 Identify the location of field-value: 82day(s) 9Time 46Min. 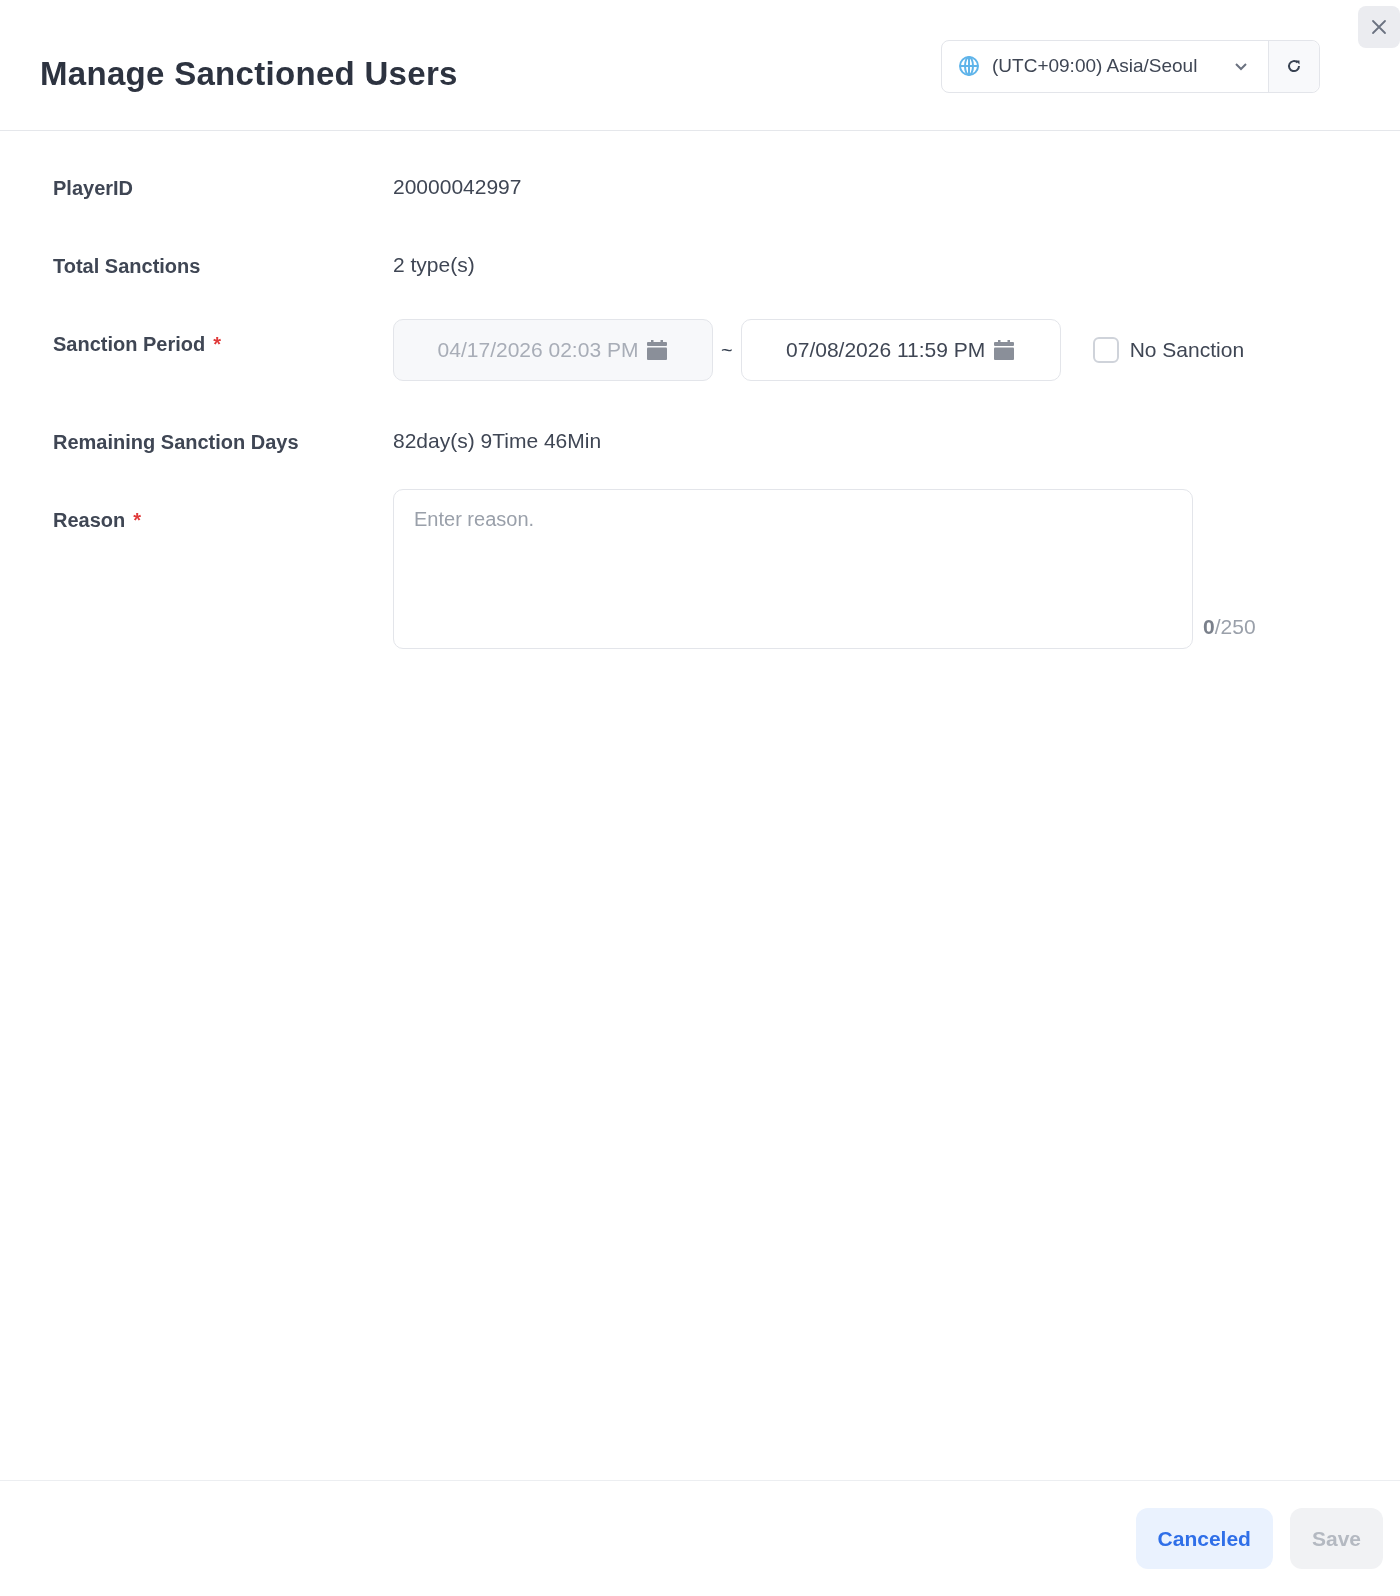
(497, 441).